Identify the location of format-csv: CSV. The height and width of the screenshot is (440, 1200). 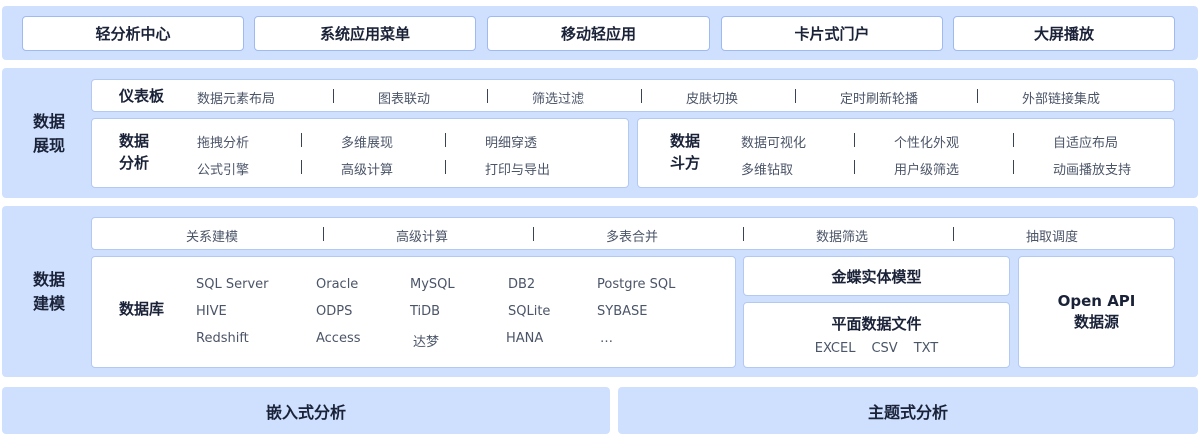
(884, 348).